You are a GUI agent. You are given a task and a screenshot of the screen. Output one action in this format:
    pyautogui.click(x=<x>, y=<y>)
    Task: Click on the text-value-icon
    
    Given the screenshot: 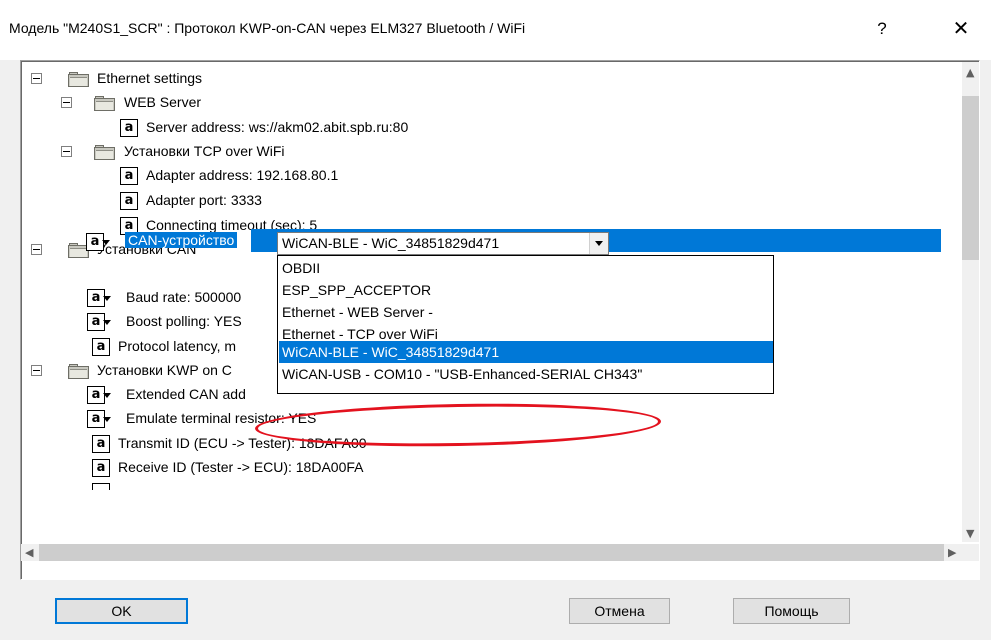 What is the action you would take?
    pyautogui.click(x=101, y=486)
    